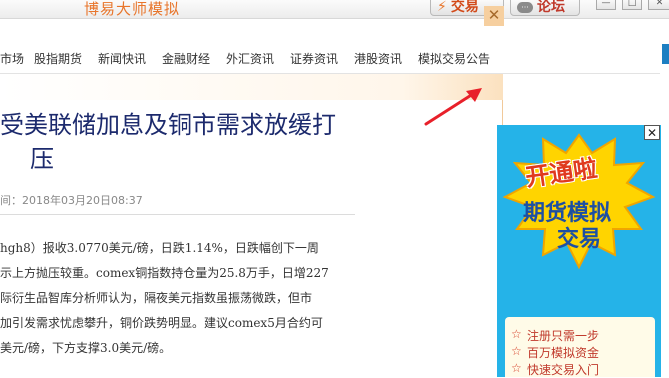 This screenshot has width=669, height=378. I want to click on nav-item-market: 市场, so click(12, 58).